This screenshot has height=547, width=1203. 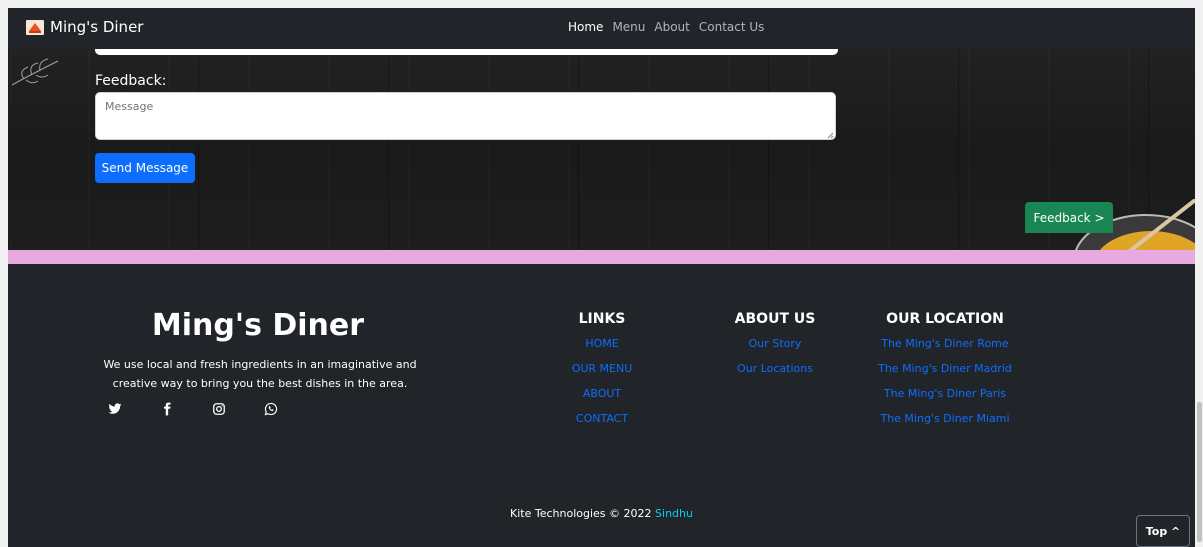 What do you see at coordinates (466, 52) in the screenshot?
I see `previous-input-field` at bounding box center [466, 52].